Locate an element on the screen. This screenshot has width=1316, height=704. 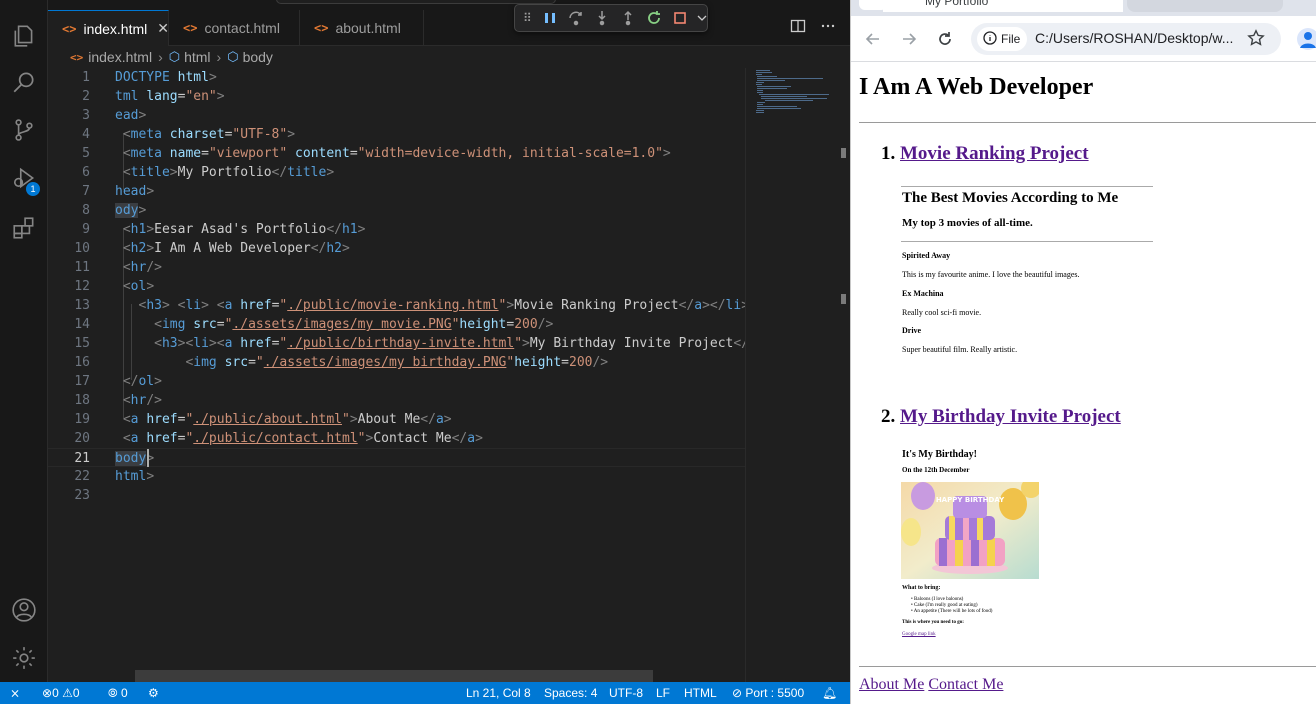
birthday-invite-link: My Birthday Invite Project is located at coordinates (1010, 416).